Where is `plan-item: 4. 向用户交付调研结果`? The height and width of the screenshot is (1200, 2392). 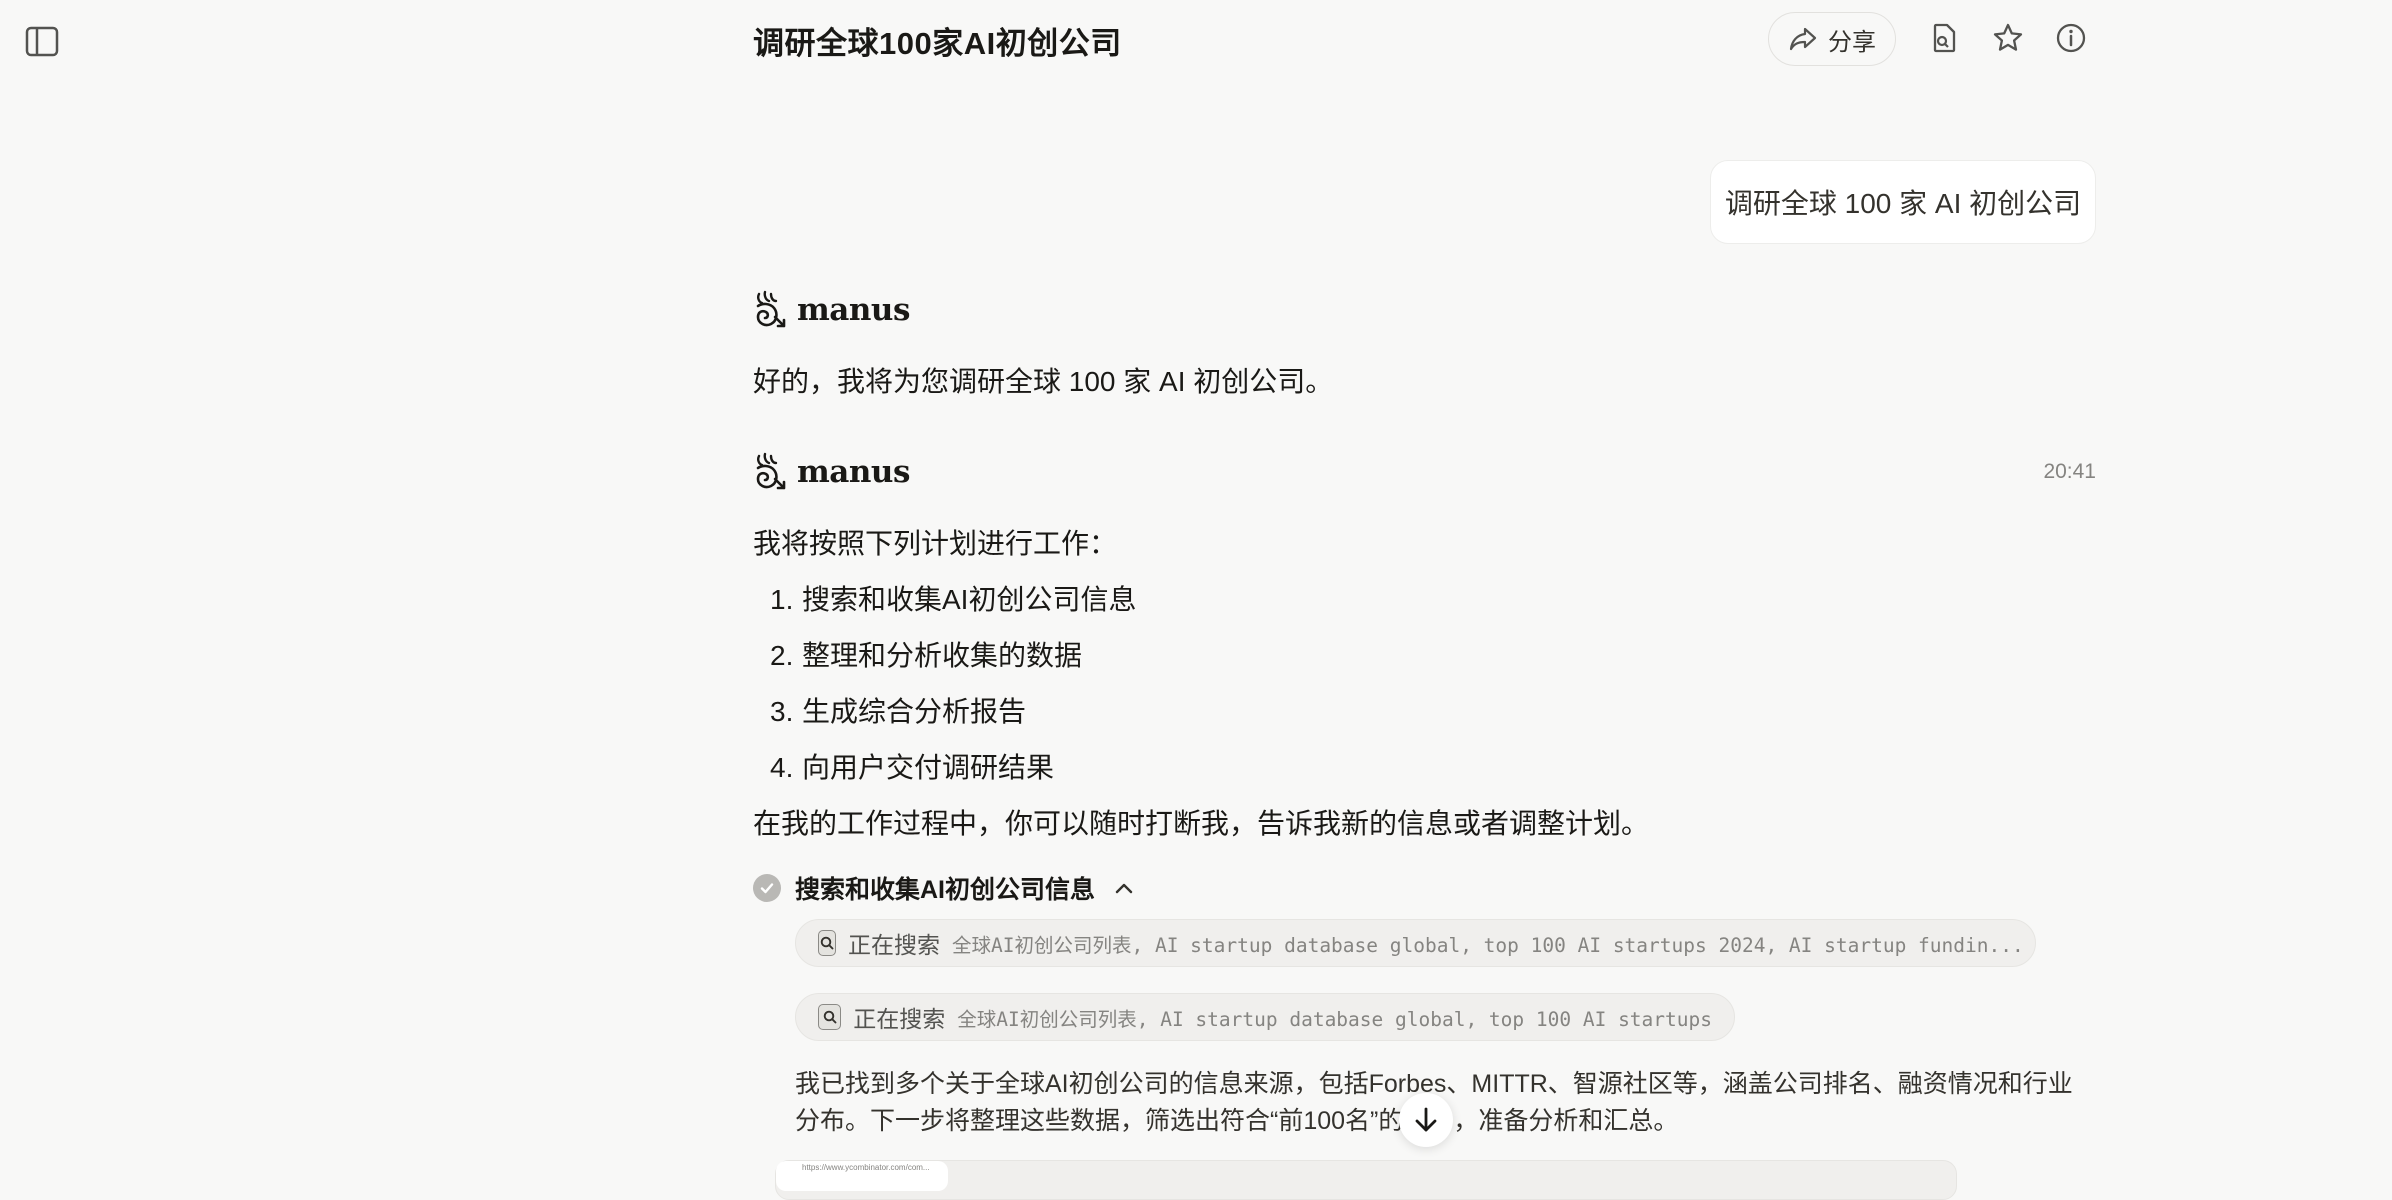 plan-item: 4. 向用户交付调研结果 is located at coordinates (912, 766).